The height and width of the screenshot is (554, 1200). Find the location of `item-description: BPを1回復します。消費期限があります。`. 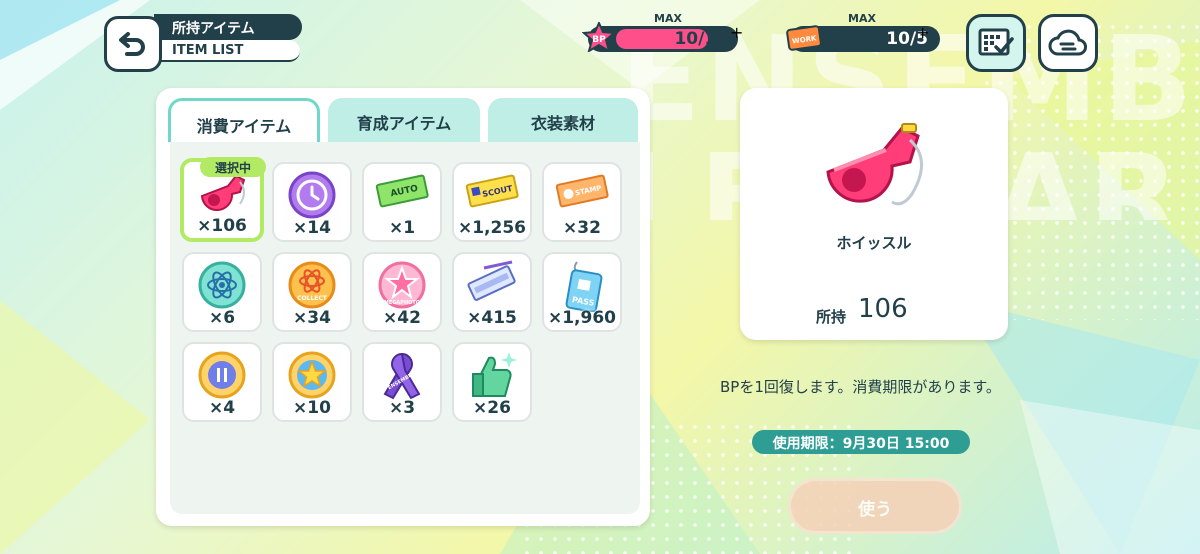

item-description: BPを1回復します。消費期限があります。 is located at coordinates (860, 387).